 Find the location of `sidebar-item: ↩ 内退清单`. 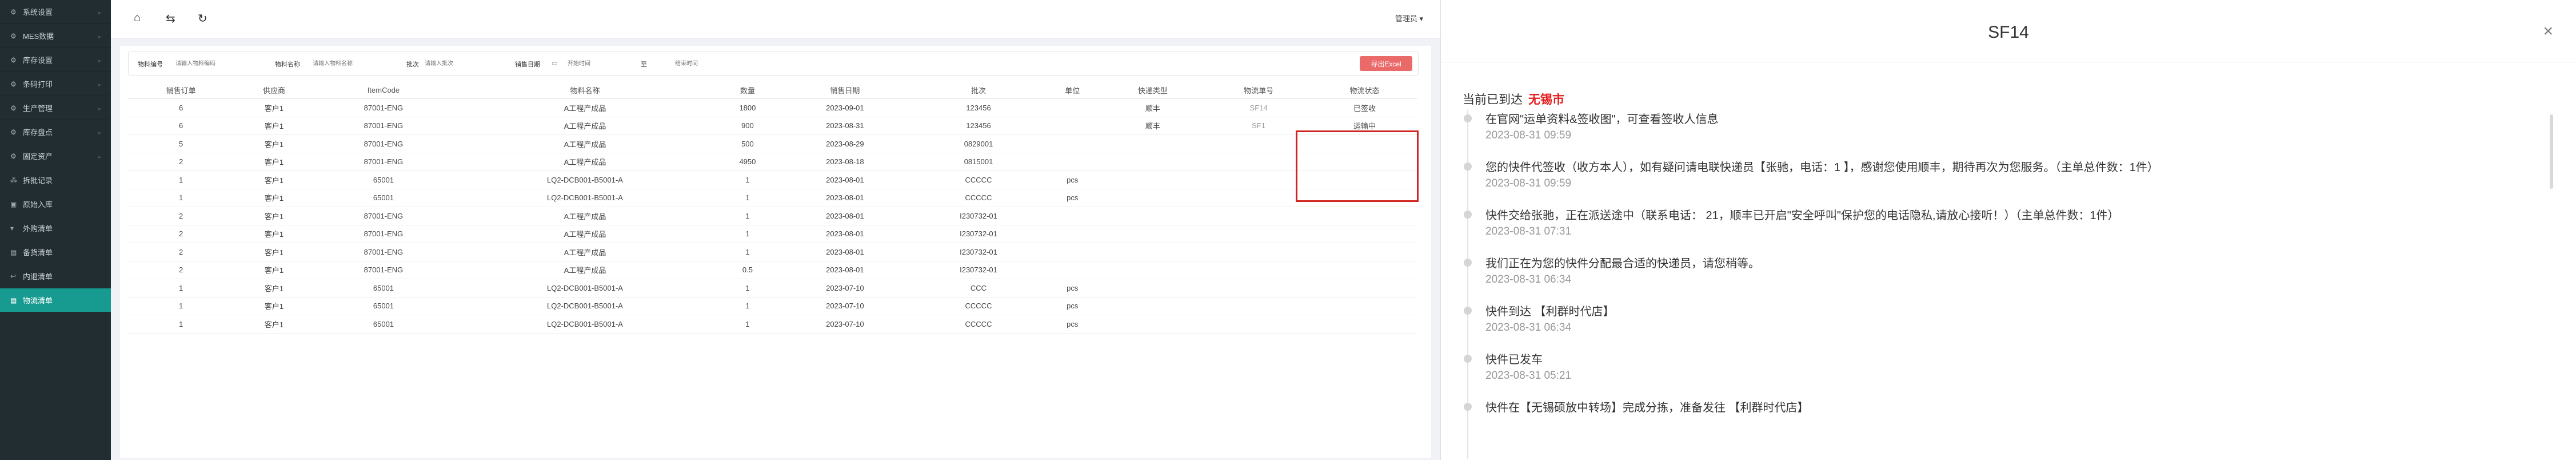

sidebar-item: ↩ 内退清单 is located at coordinates (55, 276).